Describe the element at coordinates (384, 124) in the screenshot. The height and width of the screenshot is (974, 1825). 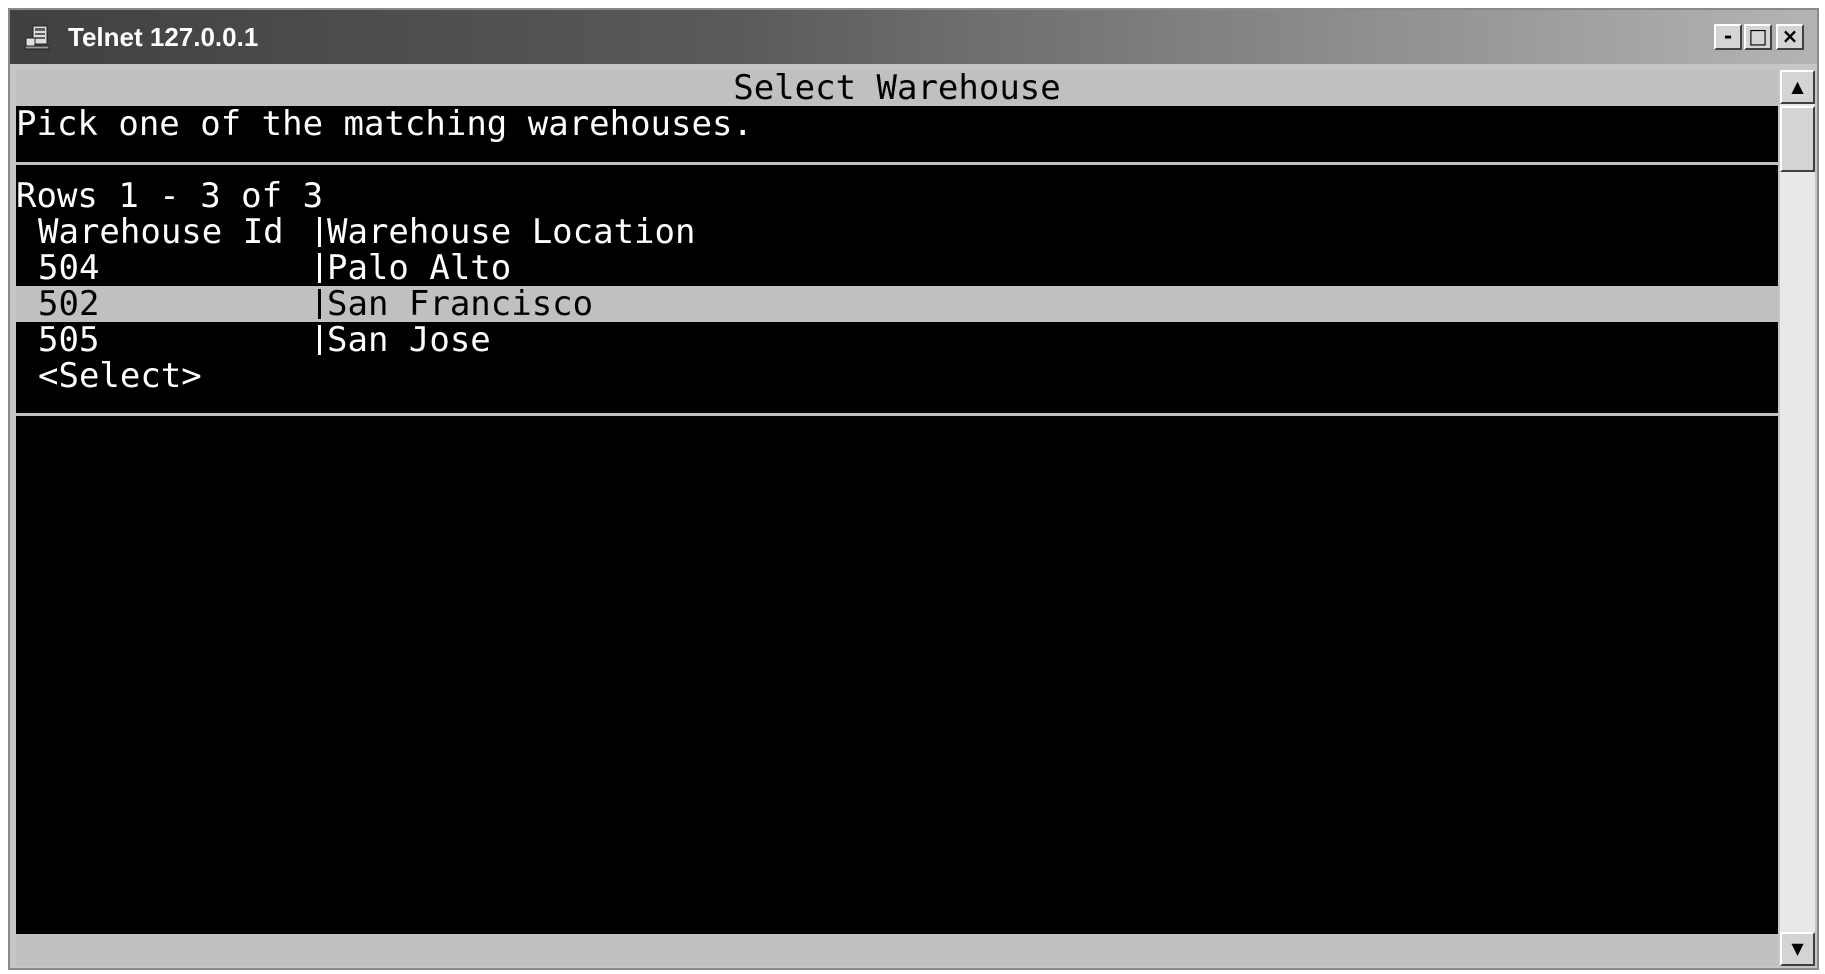
I see `instruction-text: Pick one of the matching warehouses.` at that location.